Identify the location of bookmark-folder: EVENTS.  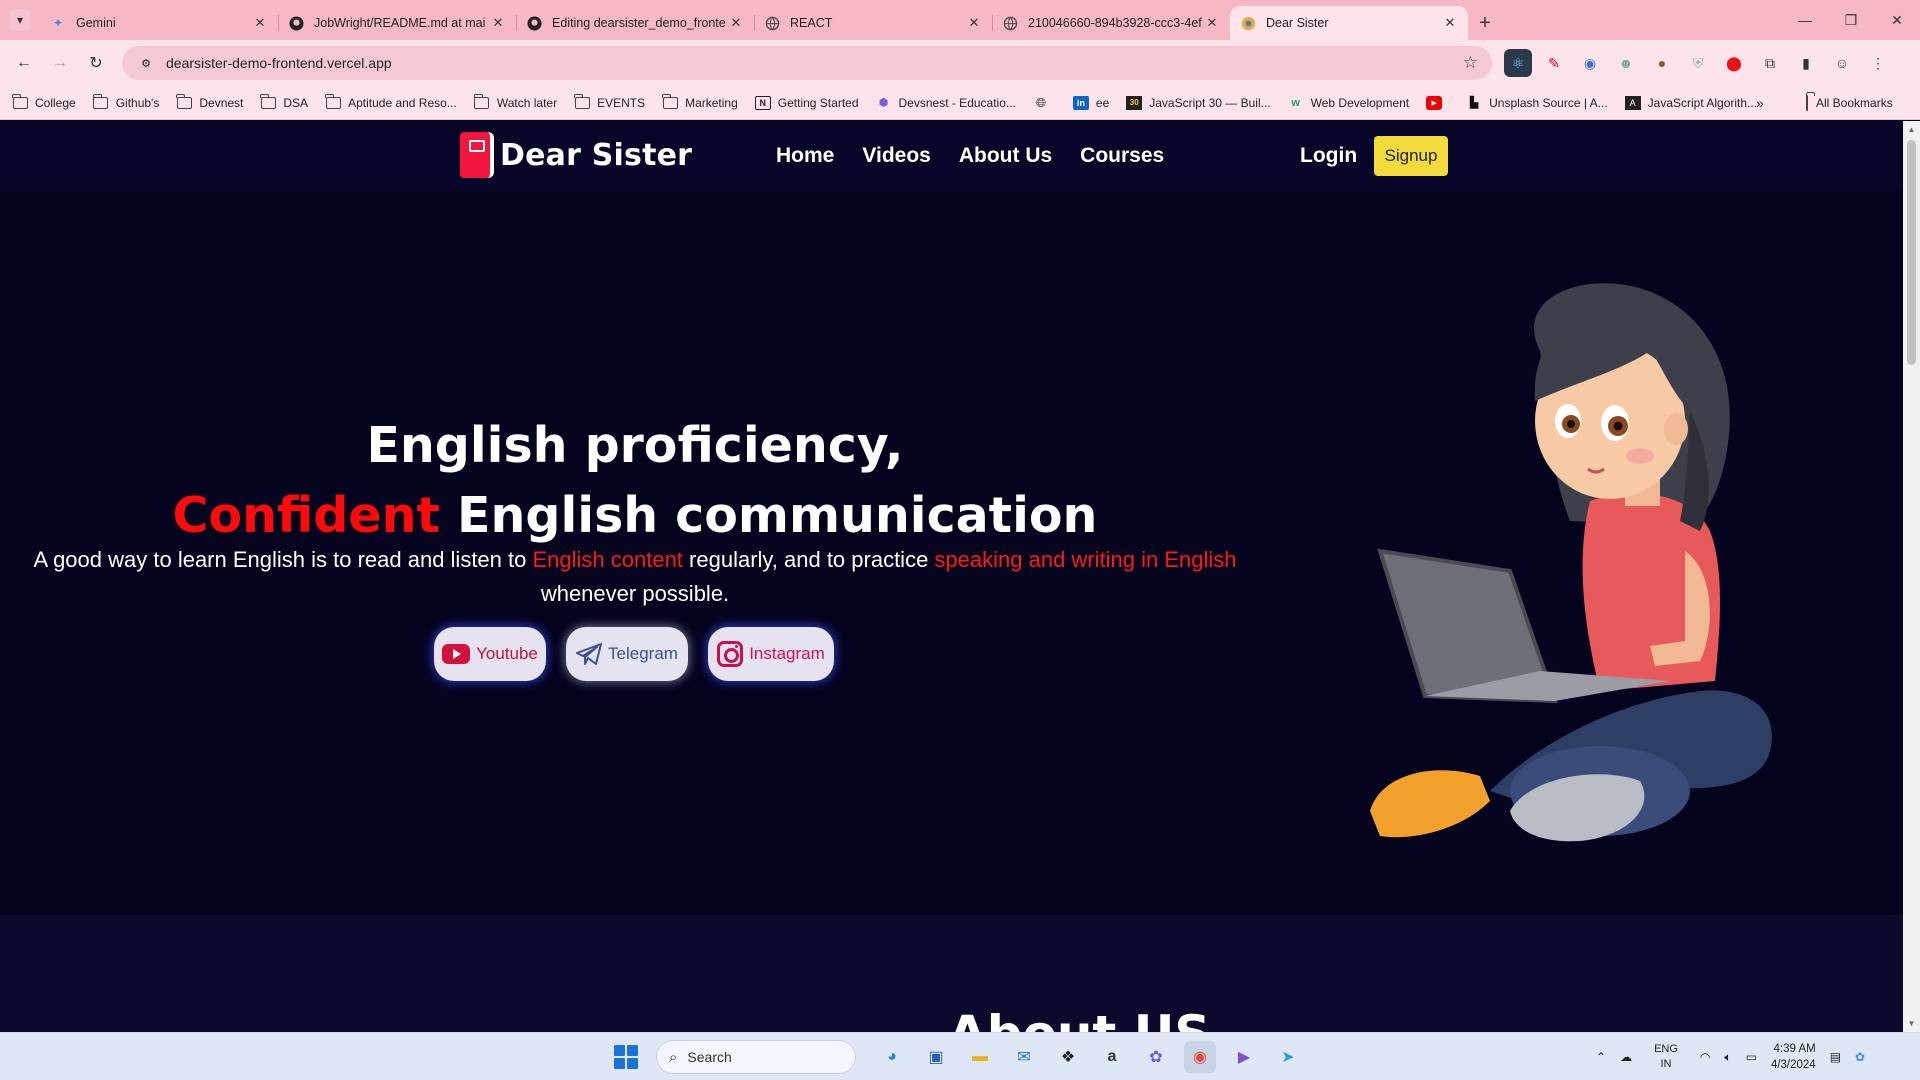
(610, 101).